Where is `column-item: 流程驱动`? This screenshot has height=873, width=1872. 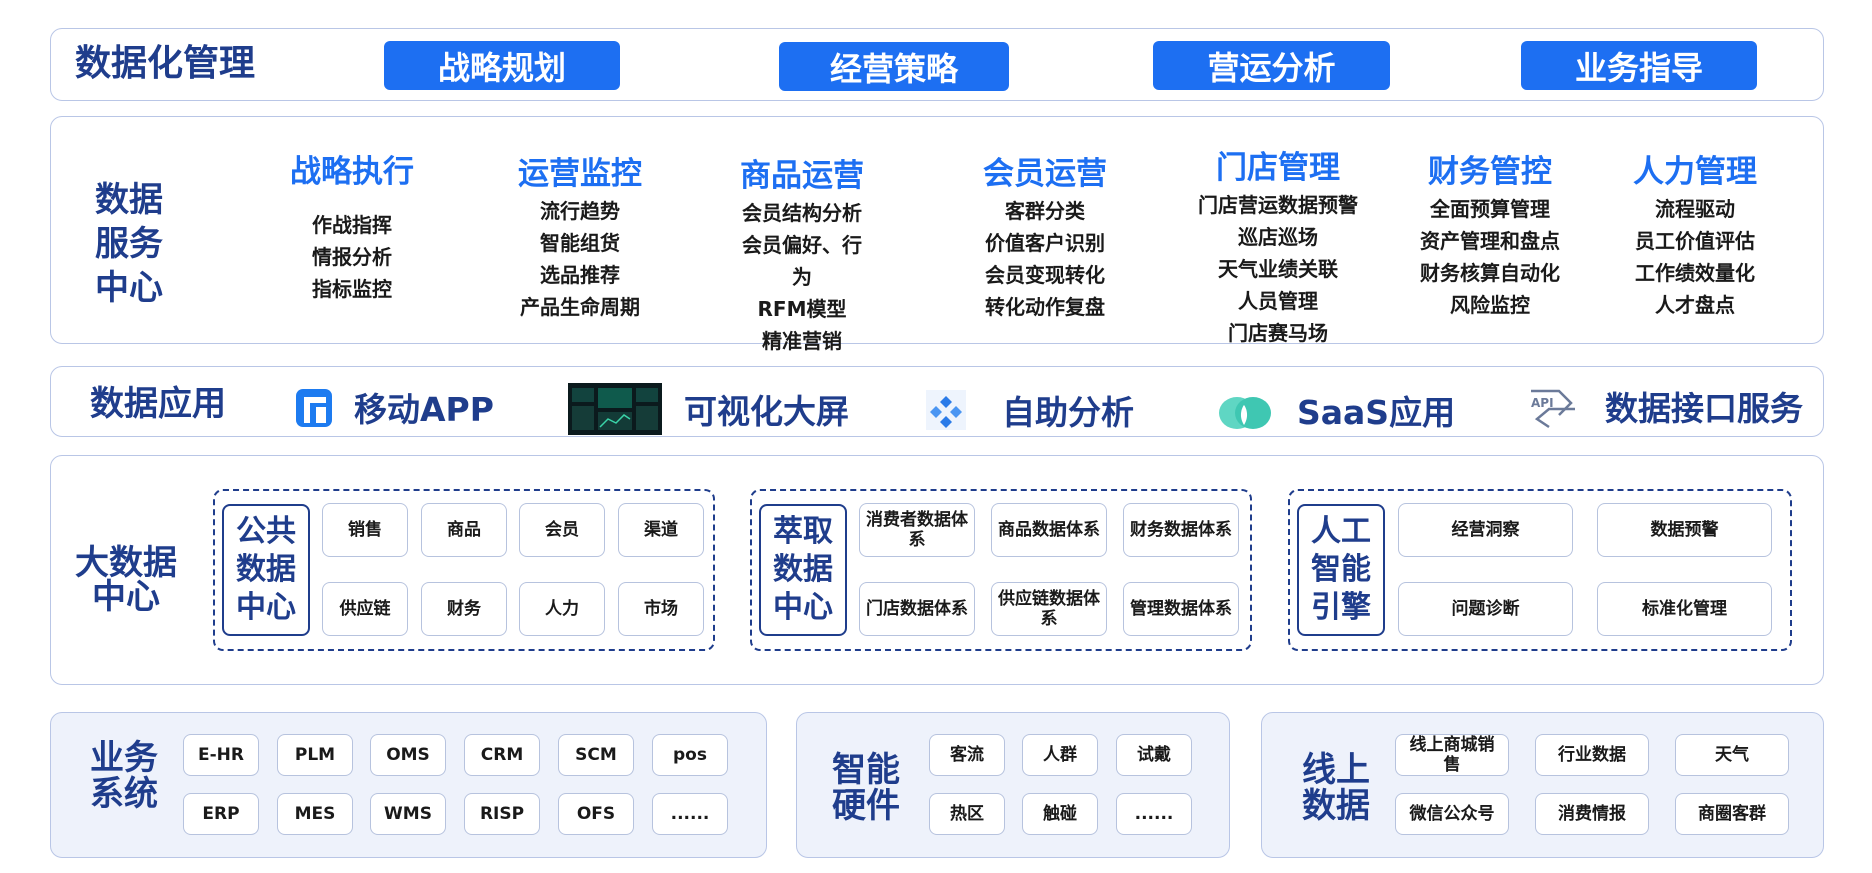 column-item: 流程驱动 is located at coordinates (1695, 209).